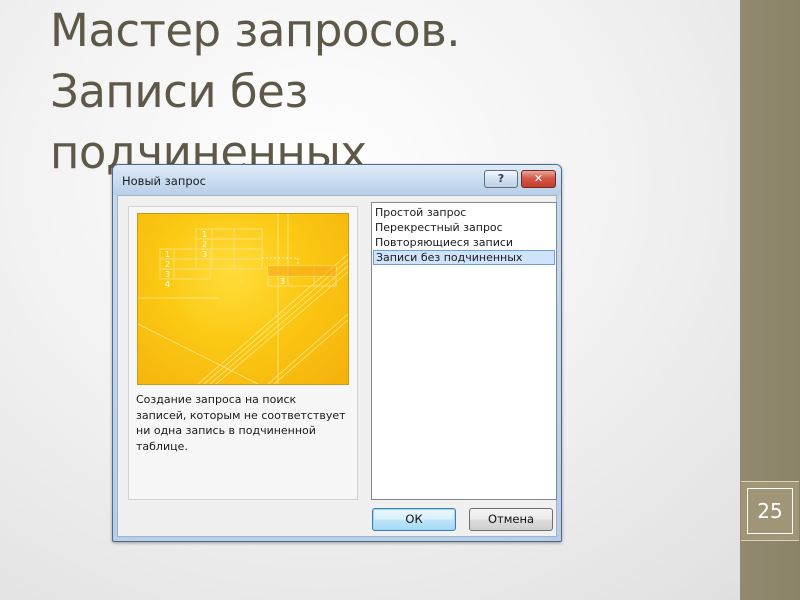 The height and width of the screenshot is (600, 800). I want to click on help-button: ?, so click(501, 179).